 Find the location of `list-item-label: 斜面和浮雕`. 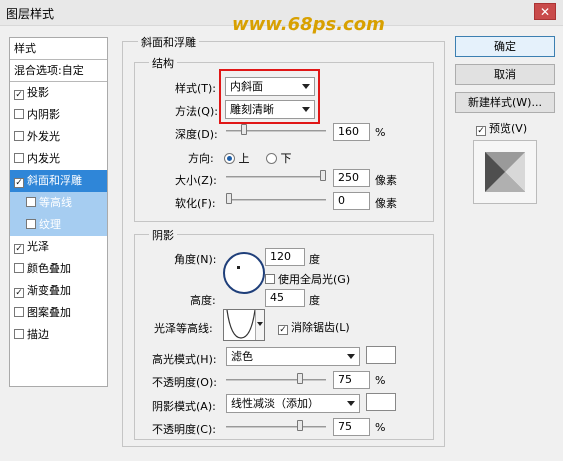

list-item-label: 斜面和浮雕 is located at coordinates (54, 180).